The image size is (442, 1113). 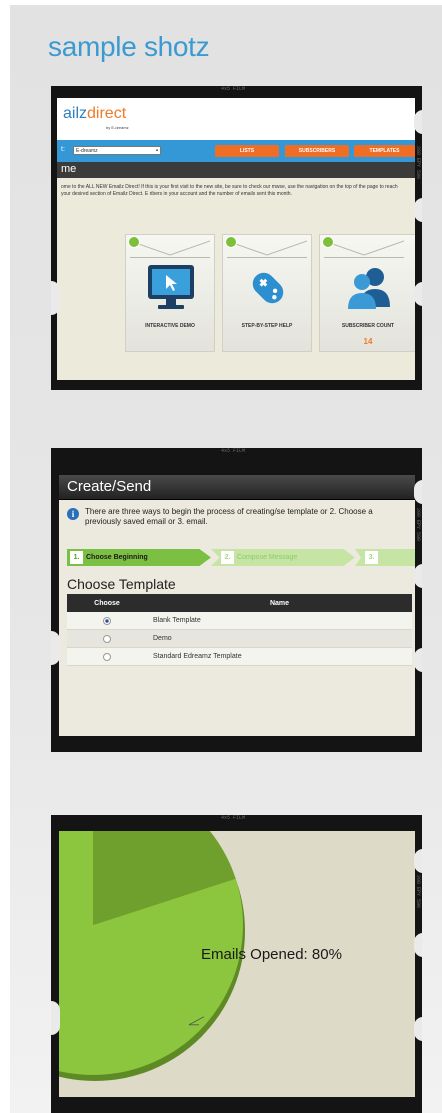 What do you see at coordinates (279, 621) in the screenshot?
I see `template-name: Blank Template` at bounding box center [279, 621].